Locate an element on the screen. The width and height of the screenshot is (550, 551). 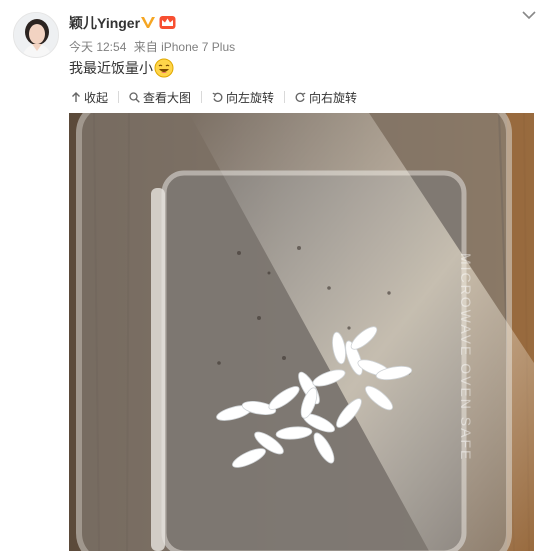
post-text: 我最近饭量小 is located at coordinates (111, 68).